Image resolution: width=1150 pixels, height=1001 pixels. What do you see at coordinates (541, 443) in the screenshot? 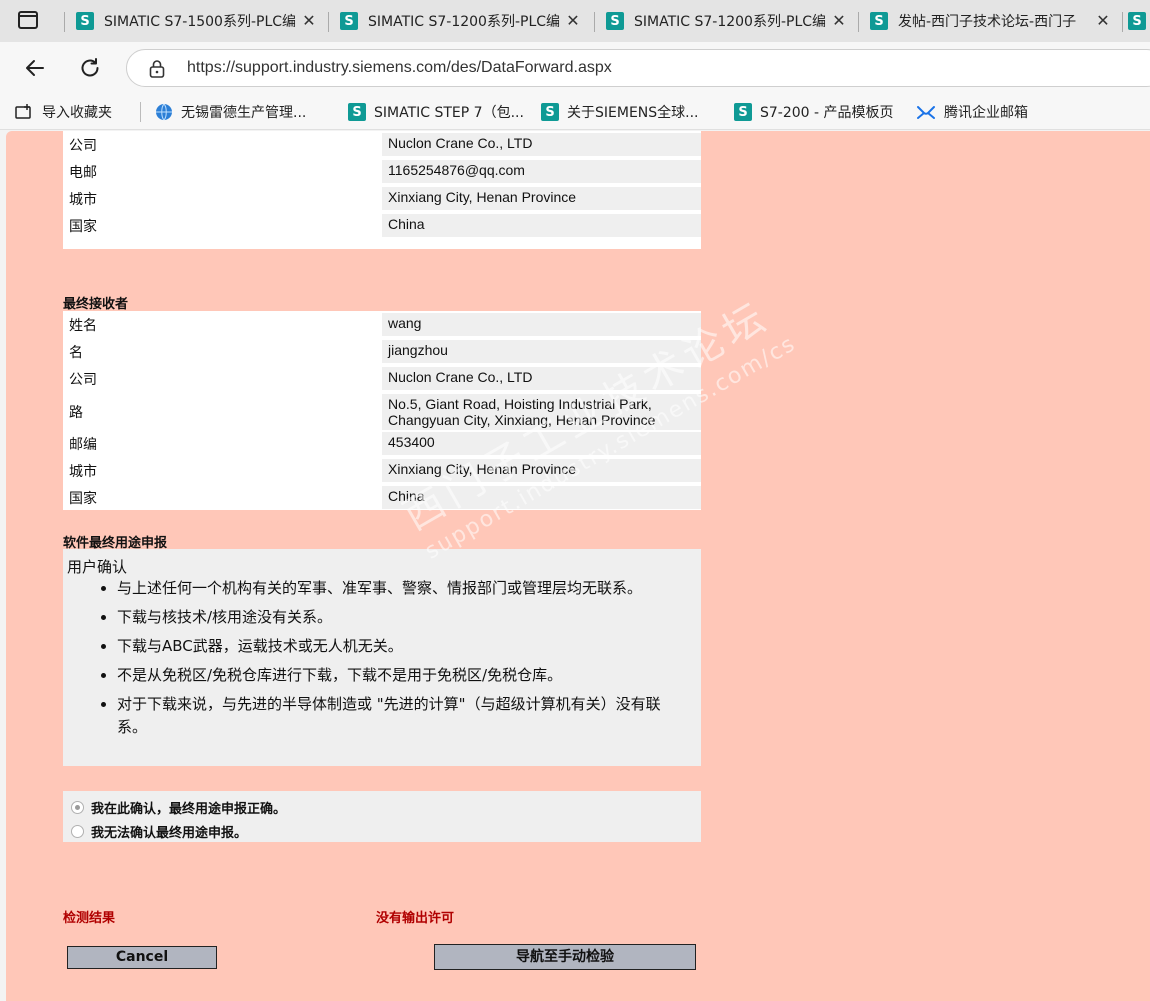
I see `field-value: 453400` at bounding box center [541, 443].